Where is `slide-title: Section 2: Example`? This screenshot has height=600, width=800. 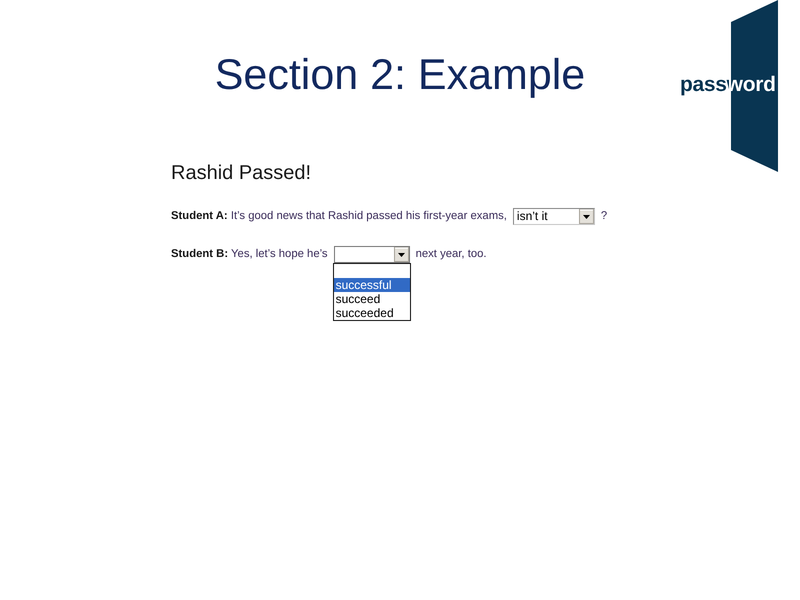
slide-title: Section 2: Example is located at coordinates (400, 75).